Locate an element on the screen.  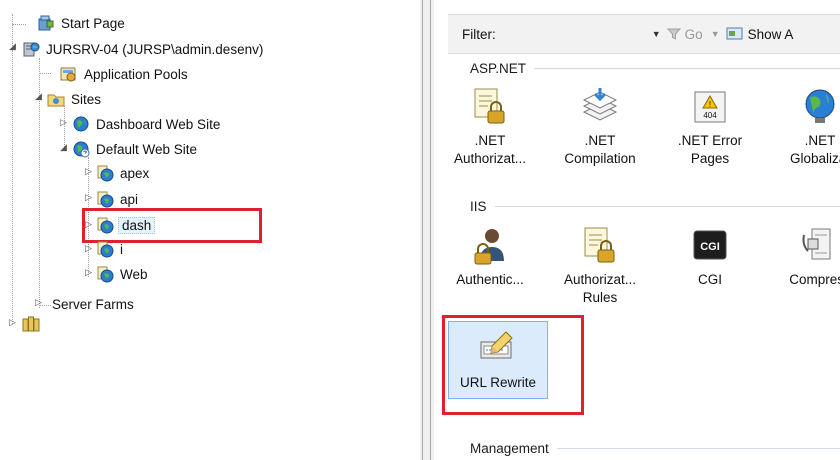
show-all-label: Show A is located at coordinates (770, 34).